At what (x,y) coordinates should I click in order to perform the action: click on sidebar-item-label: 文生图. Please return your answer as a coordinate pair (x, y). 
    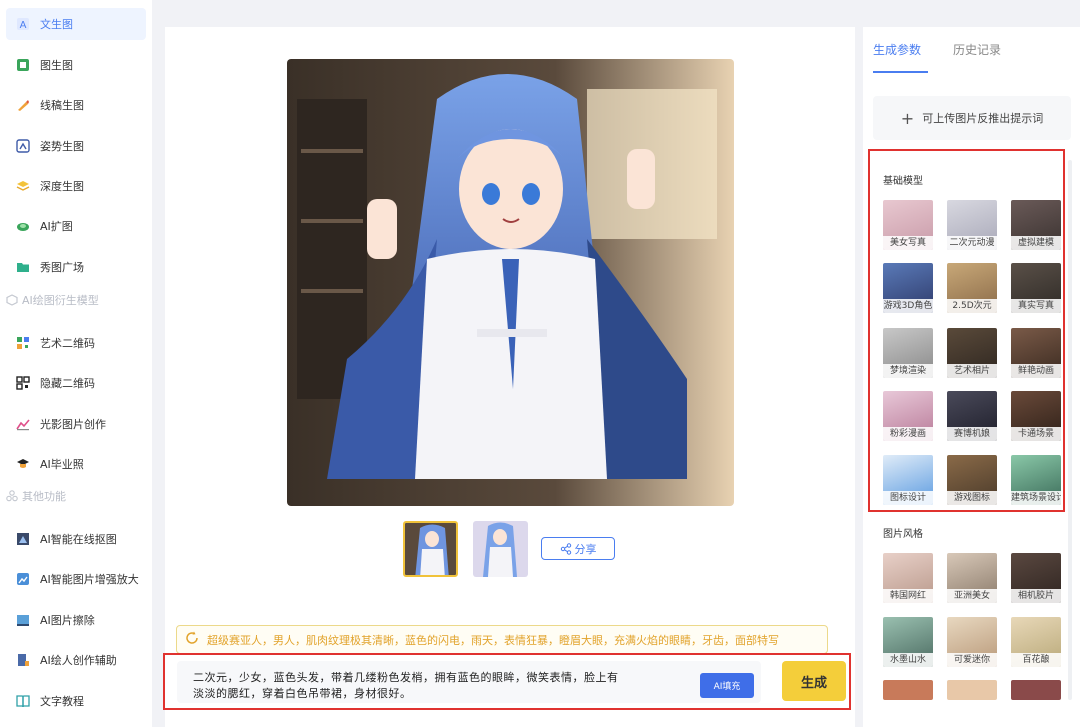
    Looking at the image, I should click on (56, 24).